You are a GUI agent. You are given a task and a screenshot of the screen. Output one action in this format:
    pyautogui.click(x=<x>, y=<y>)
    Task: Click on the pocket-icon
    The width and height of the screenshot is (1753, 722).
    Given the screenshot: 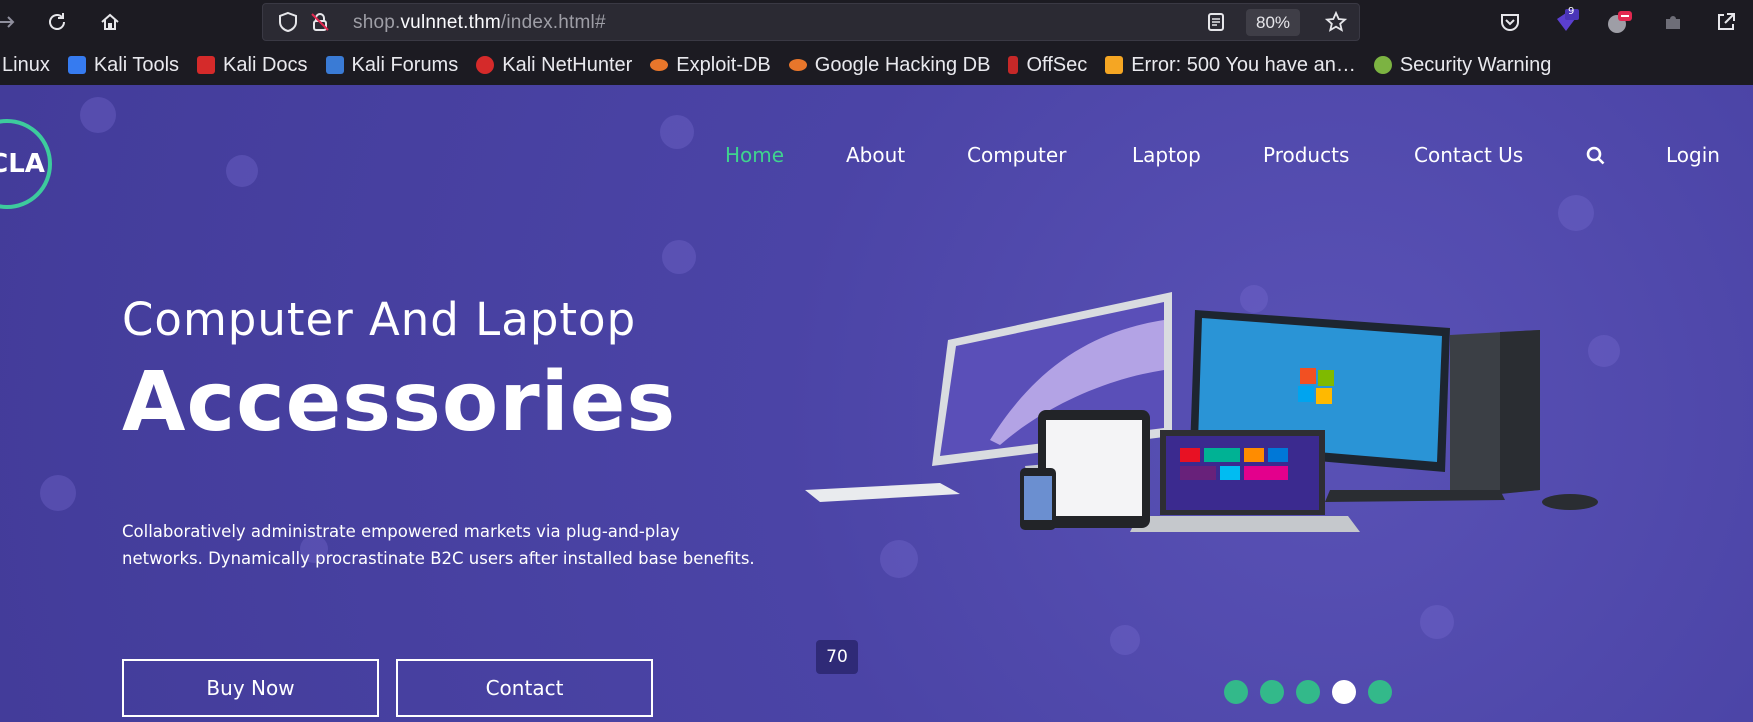 What is the action you would take?
    pyautogui.click(x=1510, y=22)
    